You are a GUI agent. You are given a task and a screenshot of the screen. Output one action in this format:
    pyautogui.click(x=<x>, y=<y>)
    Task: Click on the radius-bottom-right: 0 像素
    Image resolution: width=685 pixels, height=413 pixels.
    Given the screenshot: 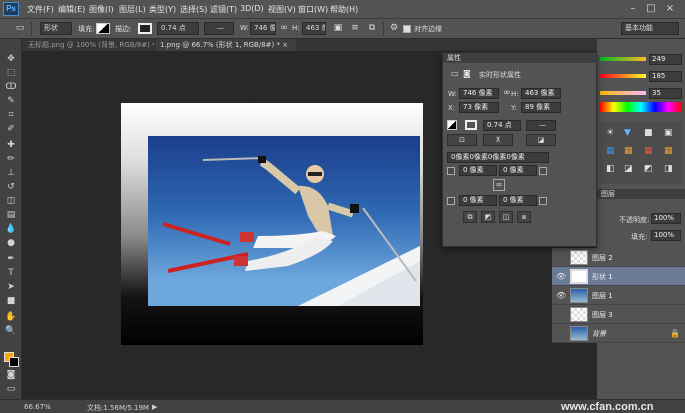 What is the action you would take?
    pyautogui.click(x=518, y=200)
    